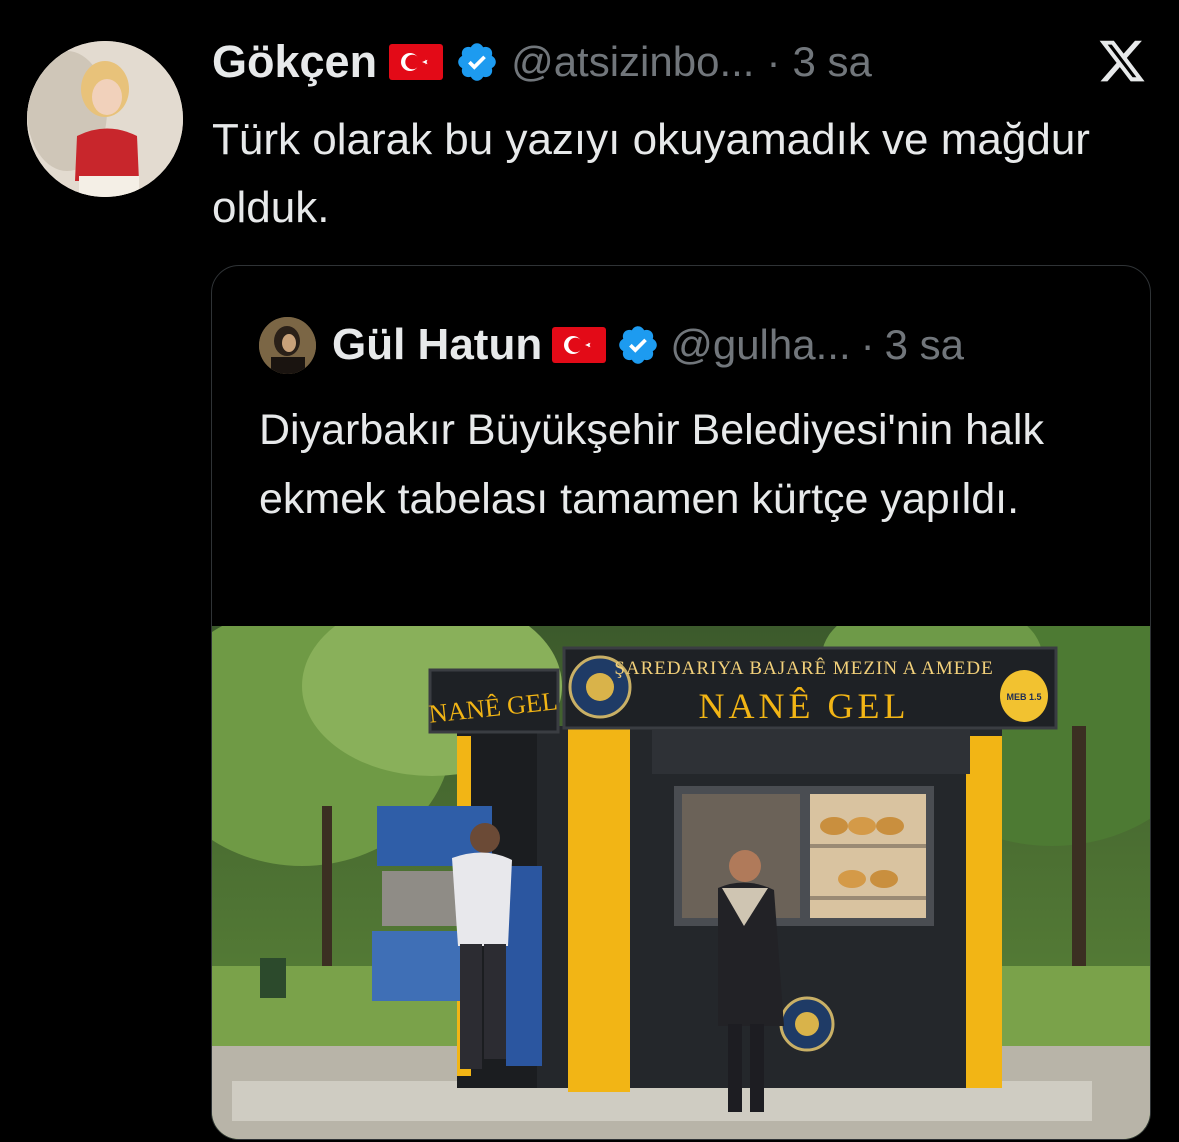  What do you see at coordinates (485, 838) in the screenshot?
I see `person-man-head` at bounding box center [485, 838].